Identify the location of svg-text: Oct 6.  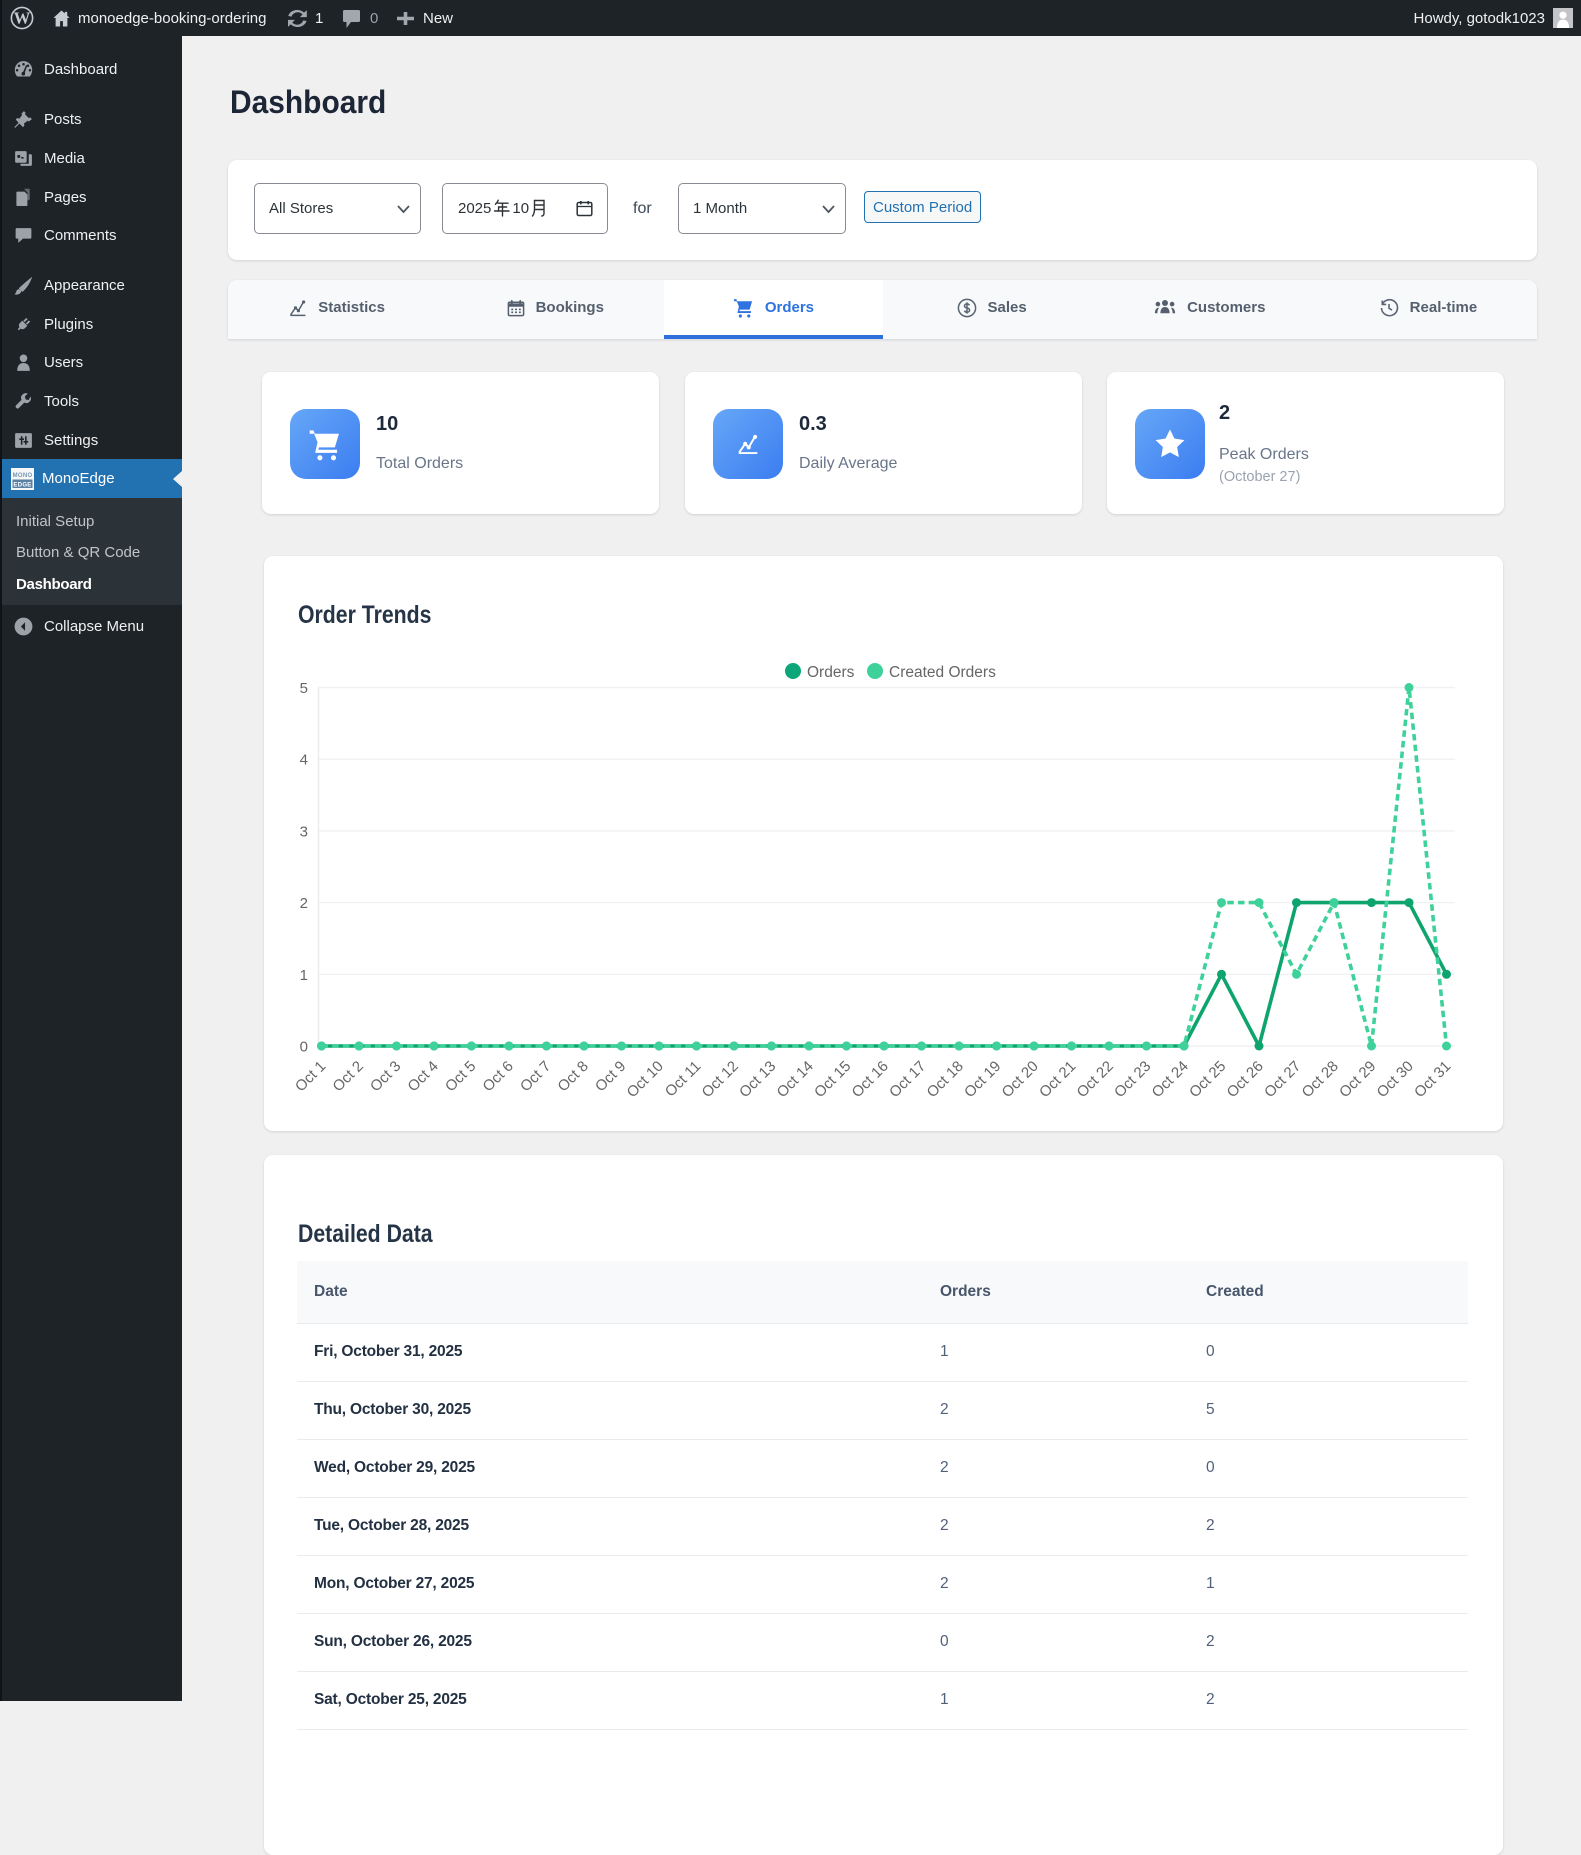
(497, 1076).